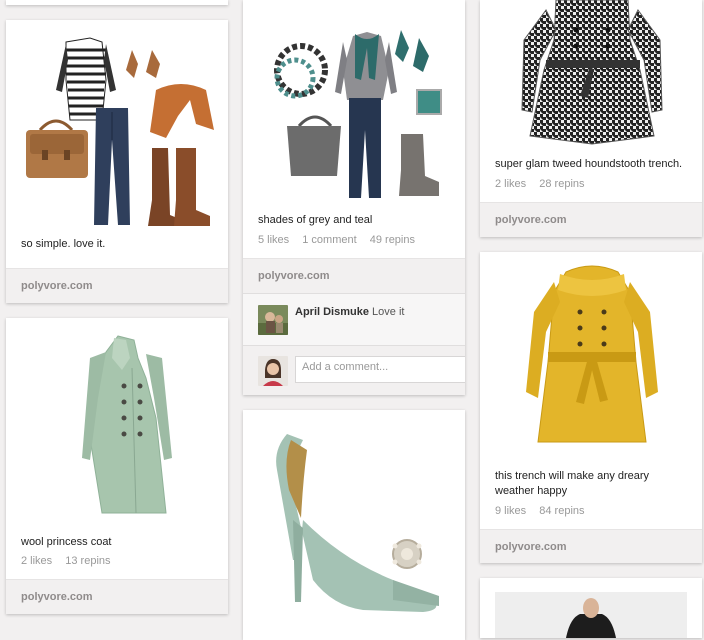  Describe the element at coordinates (117, 2) in the screenshot. I see `pin-card-stub` at that location.